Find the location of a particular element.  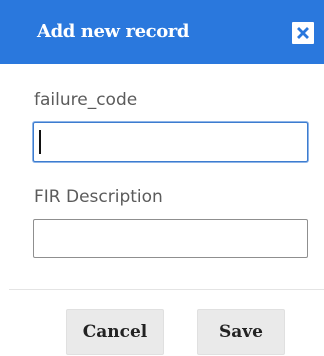

footer-divider is located at coordinates (166, 289).